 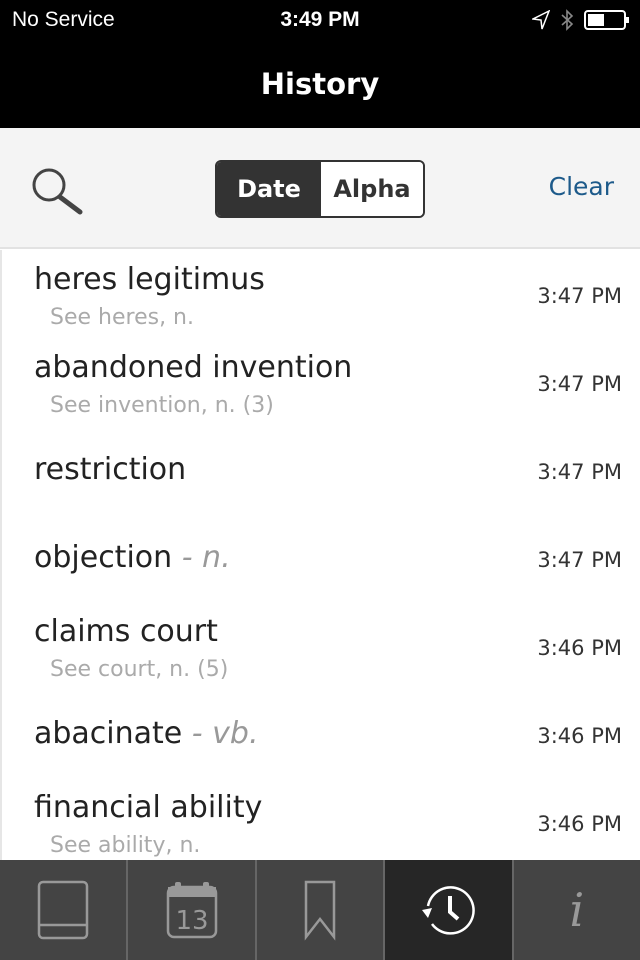 I want to click on tab-bookmarks, so click(x=321, y=910).